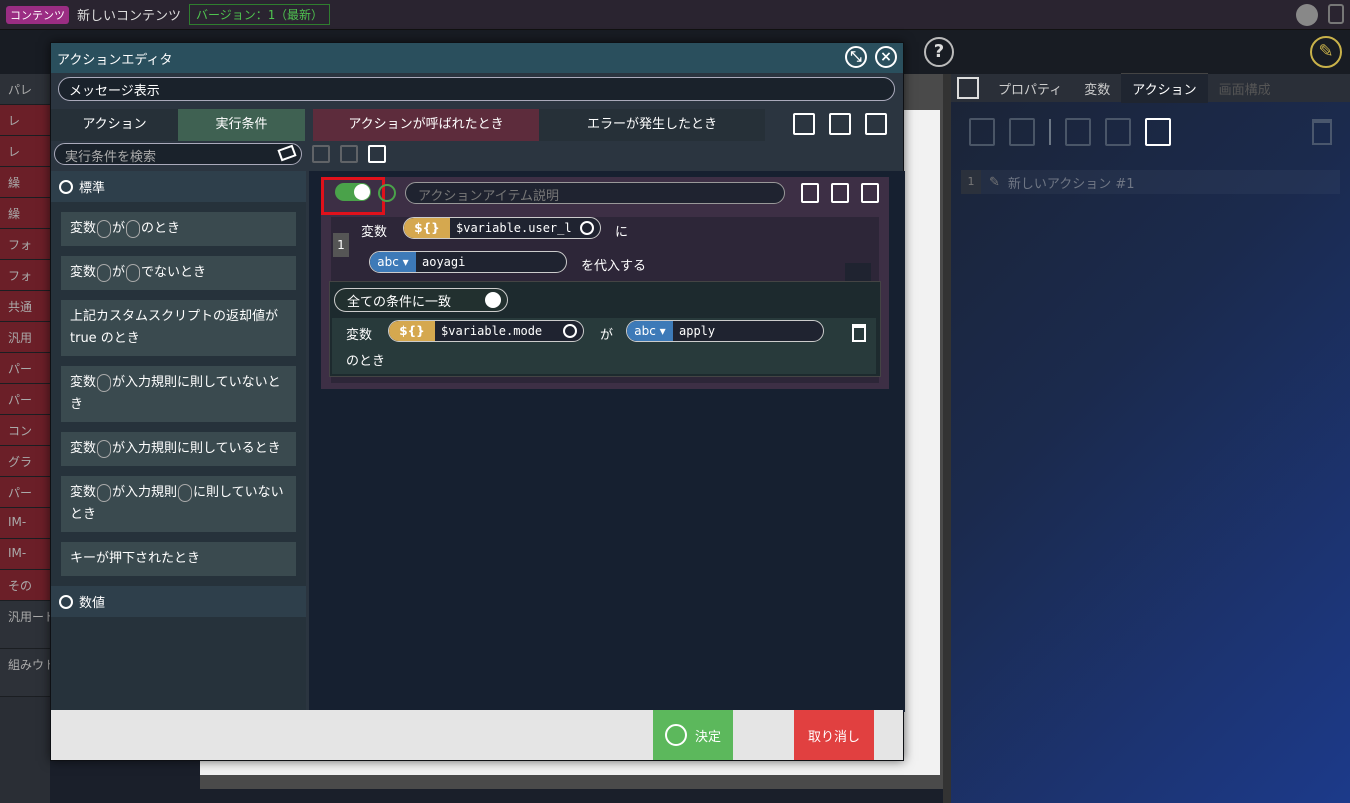  What do you see at coordinates (477, 735) in the screenshot?
I see `dialog-footer: 決定 取り消し` at bounding box center [477, 735].